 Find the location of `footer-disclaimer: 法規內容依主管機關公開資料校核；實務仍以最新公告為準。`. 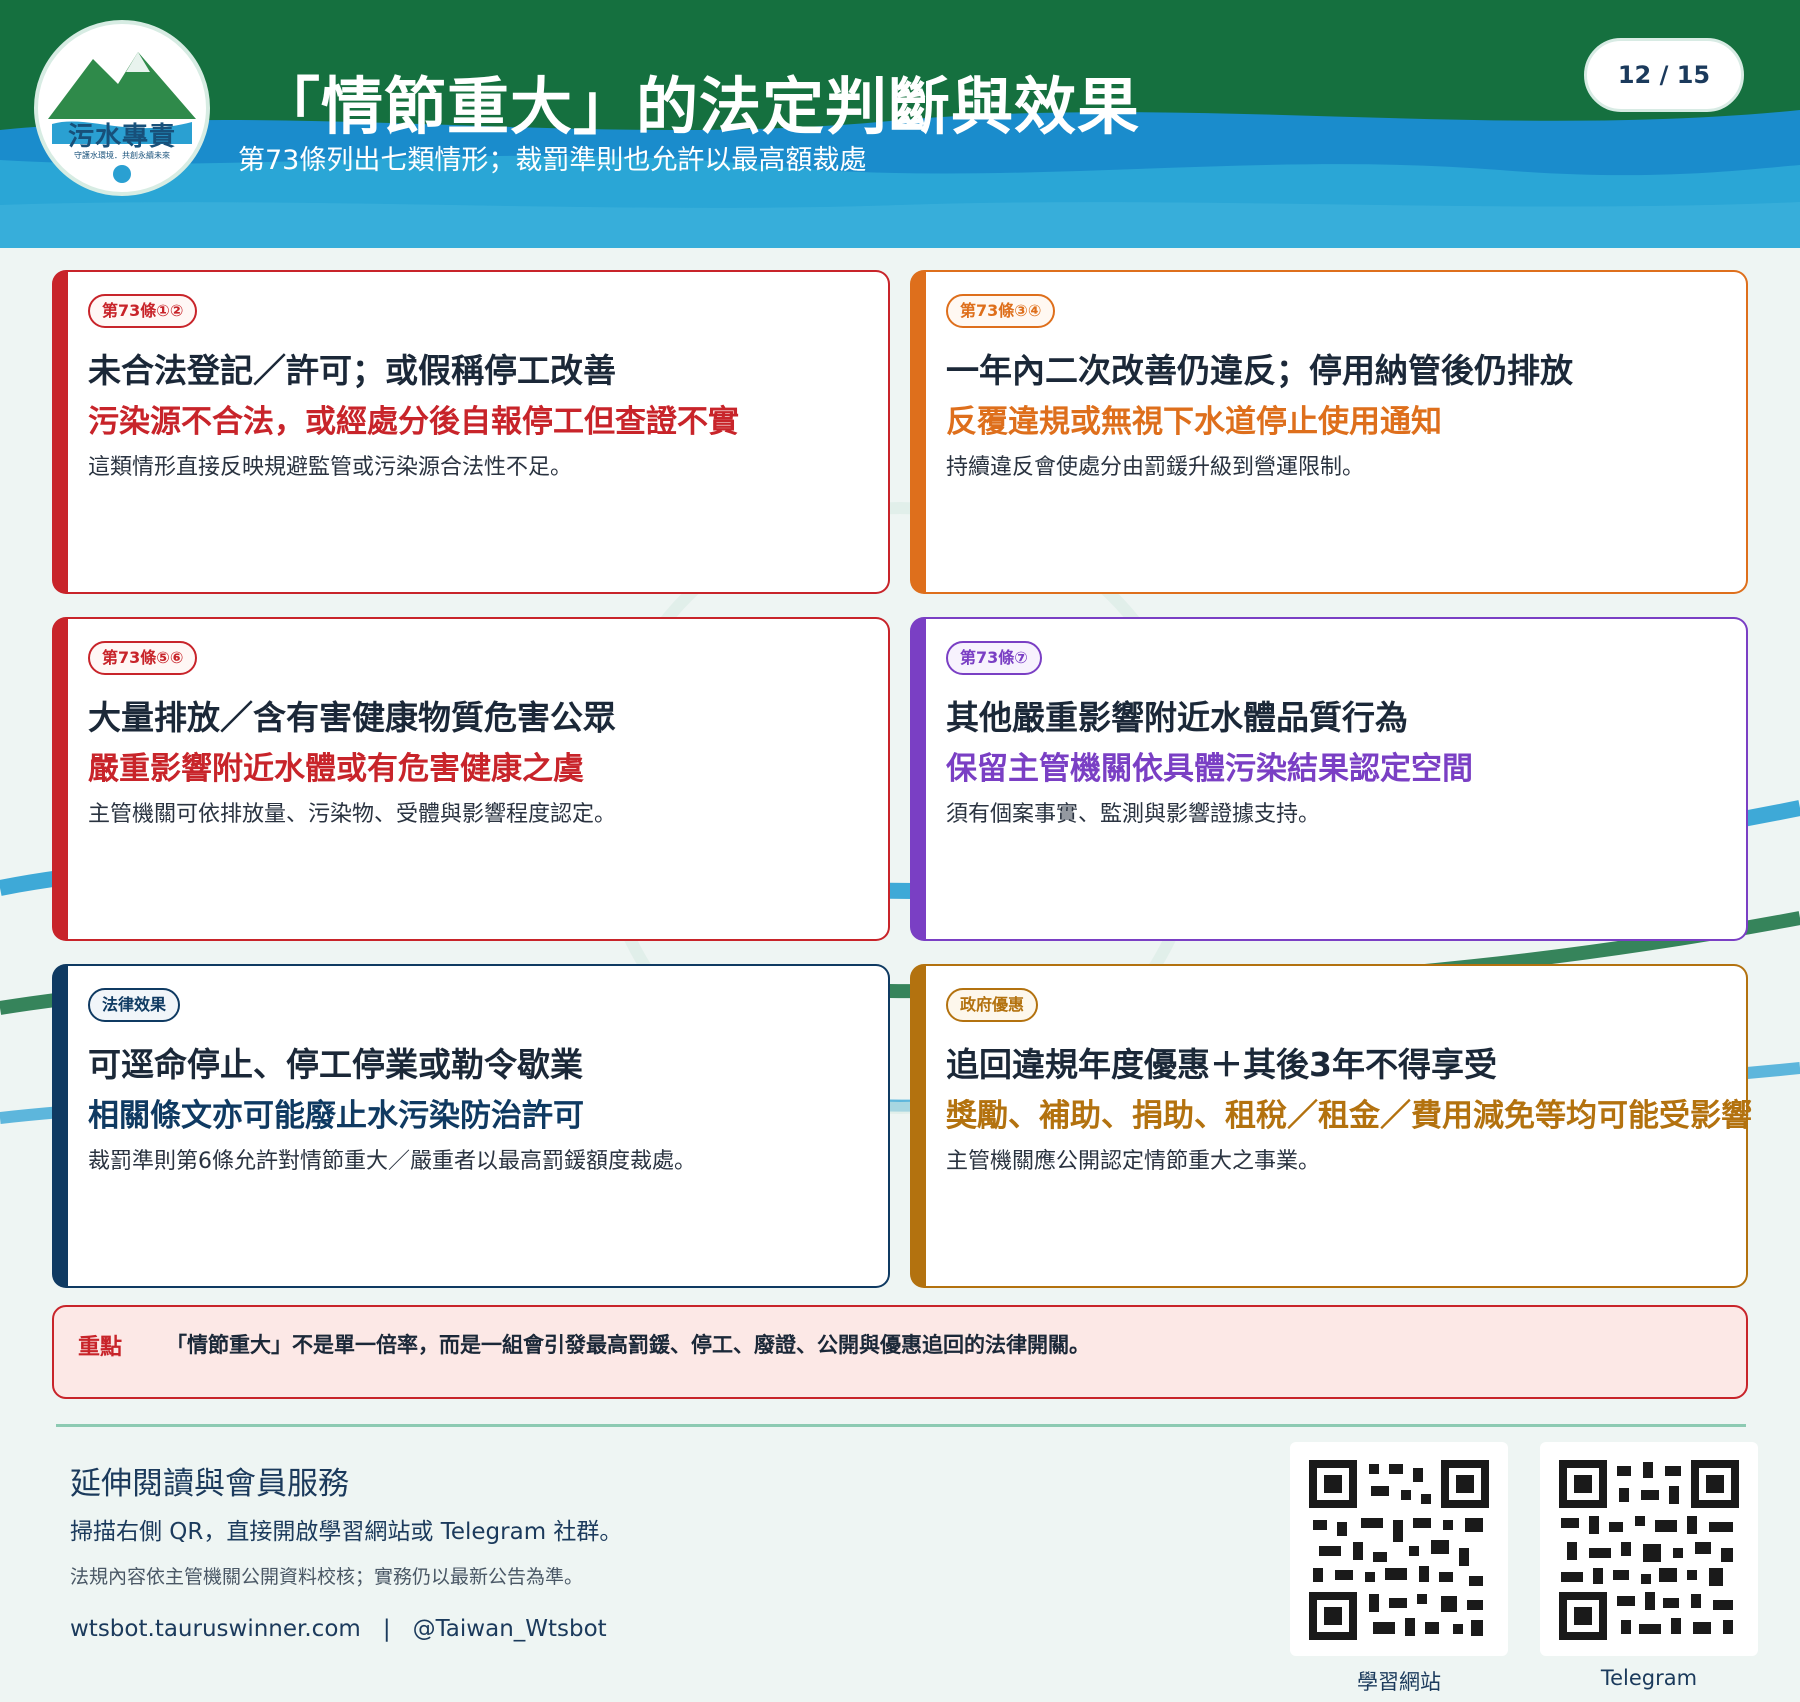

footer-disclaimer: 法規內容依主管機關公開資料校核；實務仍以最新公告為準。 is located at coordinates (327, 1577).